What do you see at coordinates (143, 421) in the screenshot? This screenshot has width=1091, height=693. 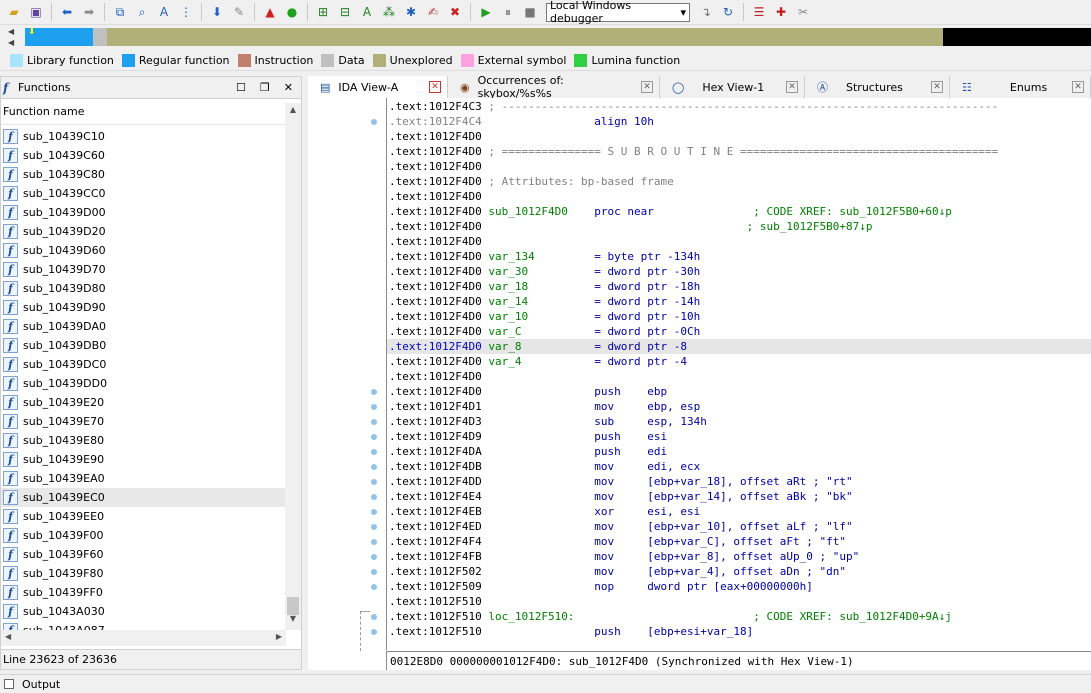 I see `function-list-item: f sub_10439E70` at bounding box center [143, 421].